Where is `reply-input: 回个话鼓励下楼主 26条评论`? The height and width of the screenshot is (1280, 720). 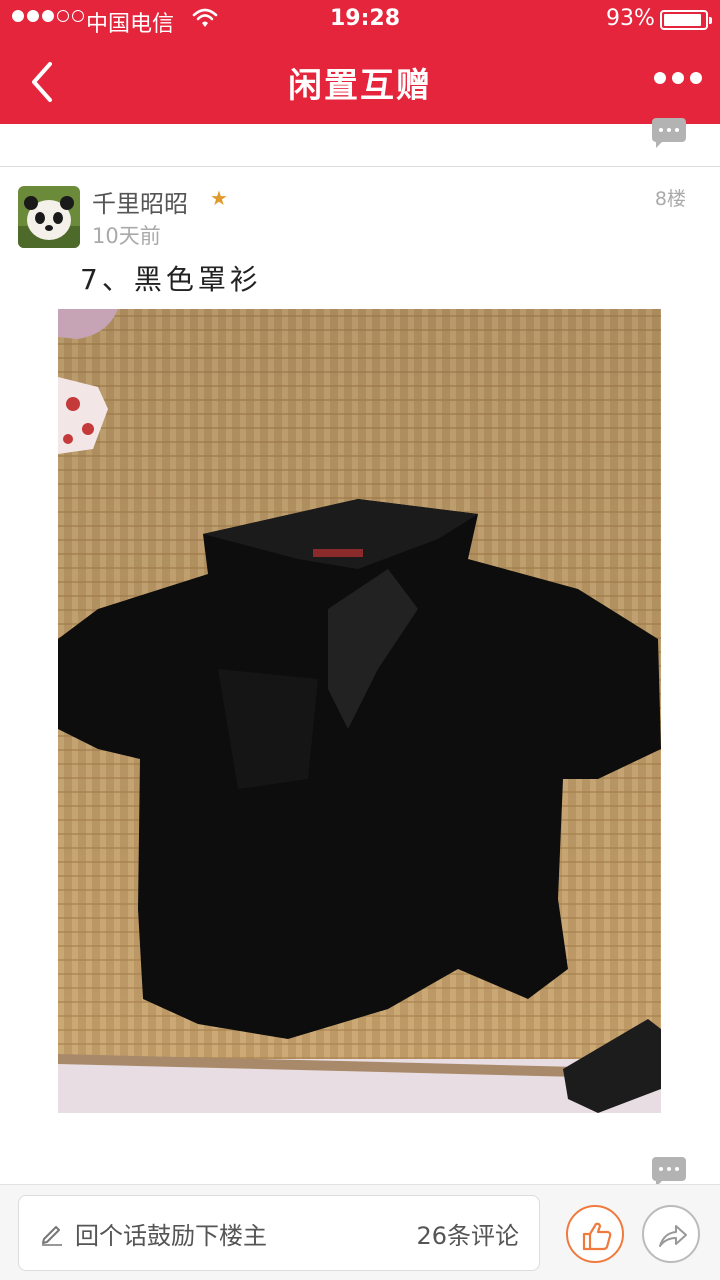 reply-input: 回个话鼓励下楼主 26条评论 is located at coordinates (279, 1233).